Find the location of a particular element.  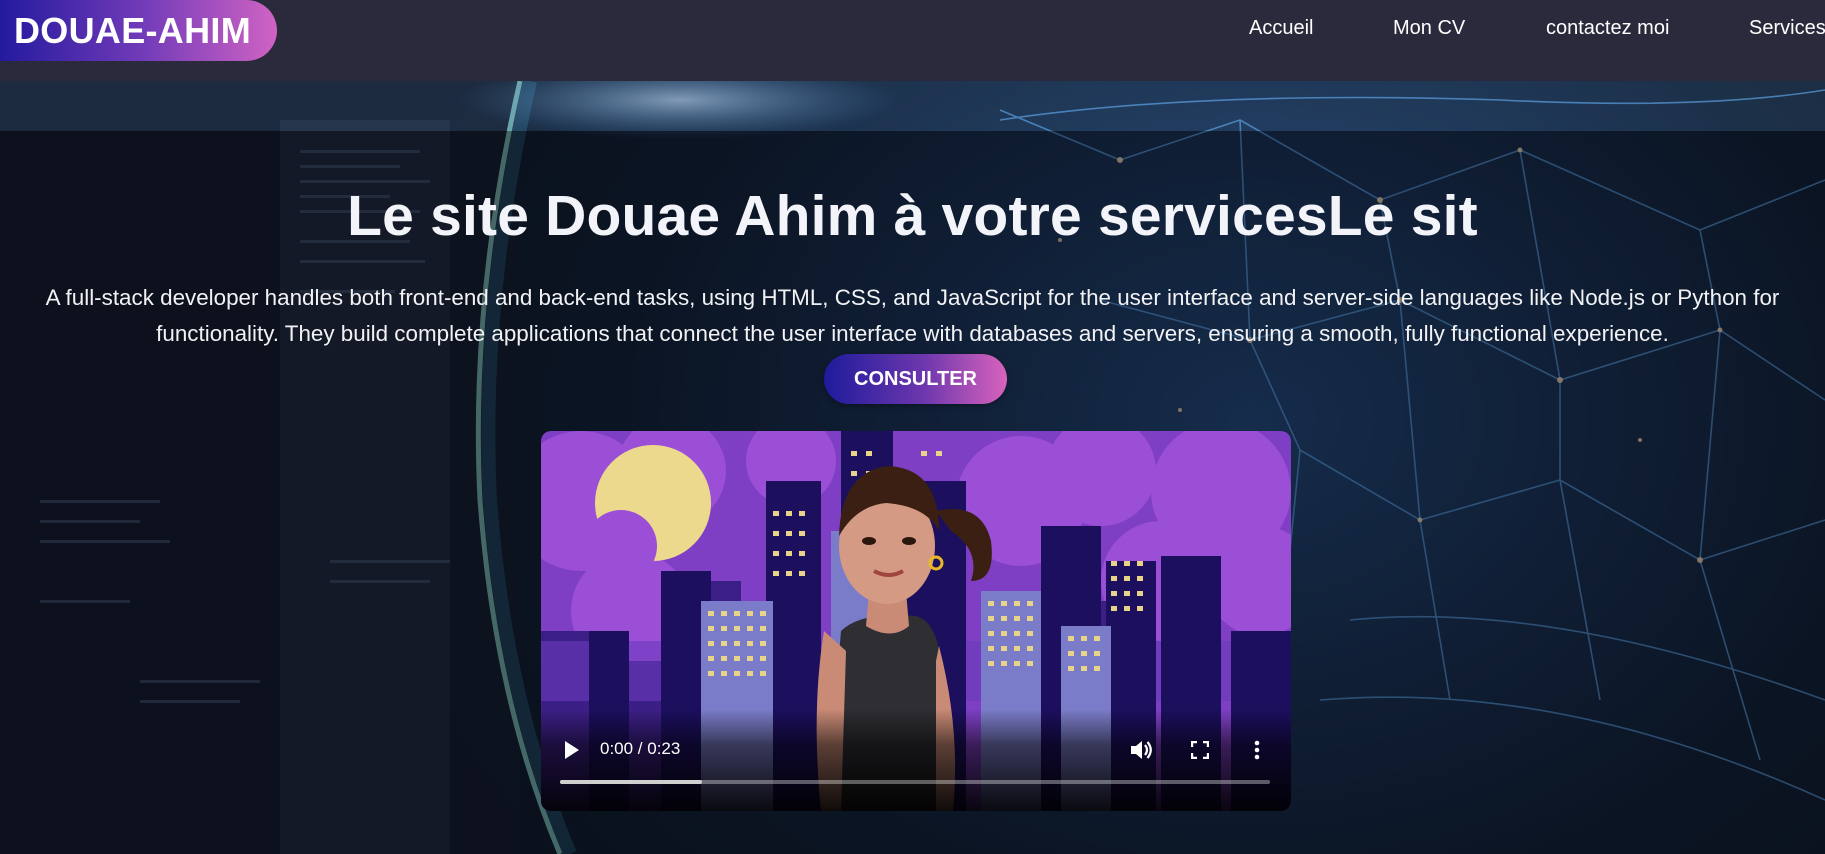

more-options-icon is located at coordinates (1257, 750).